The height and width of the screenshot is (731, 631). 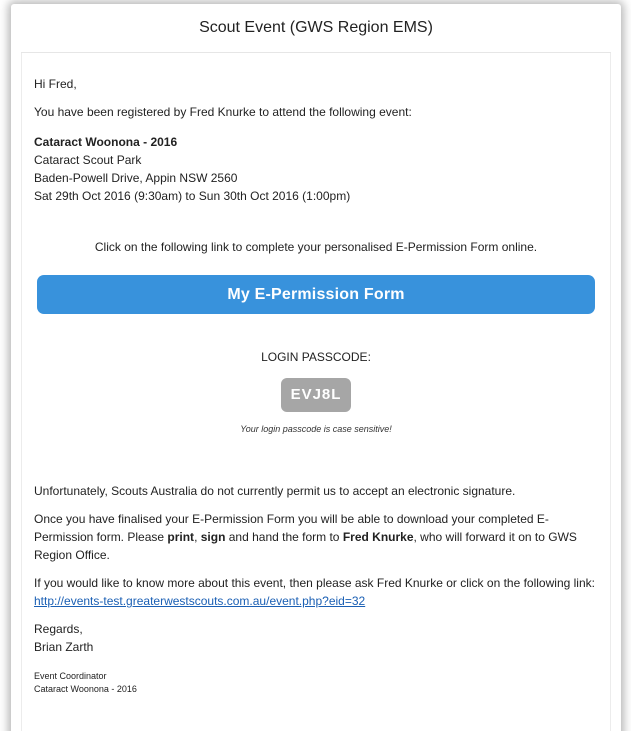 What do you see at coordinates (316, 294) in the screenshot?
I see `e-permission-form-button: My E-Permission Form` at bounding box center [316, 294].